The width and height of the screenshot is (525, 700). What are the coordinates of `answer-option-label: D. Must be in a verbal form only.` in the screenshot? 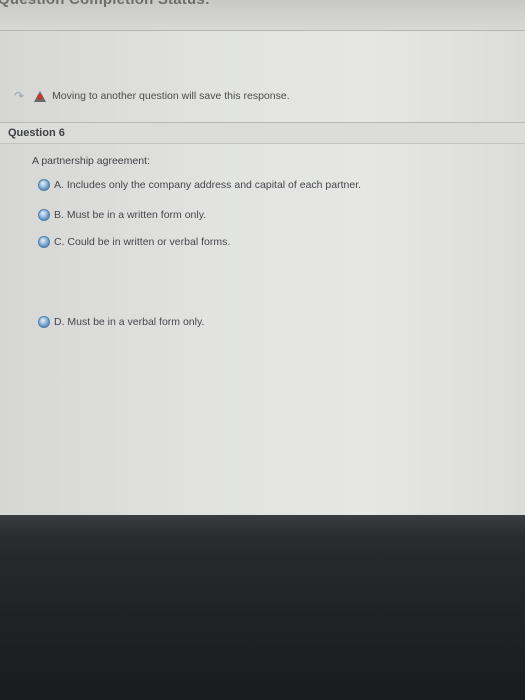 It's located at (129, 322).